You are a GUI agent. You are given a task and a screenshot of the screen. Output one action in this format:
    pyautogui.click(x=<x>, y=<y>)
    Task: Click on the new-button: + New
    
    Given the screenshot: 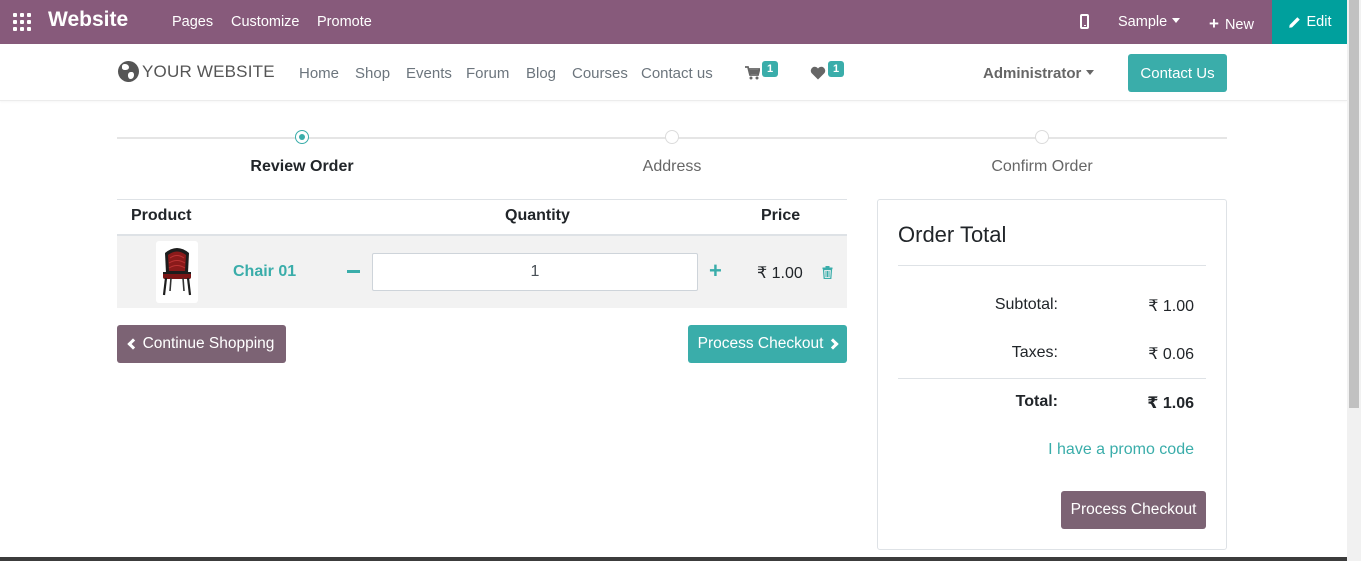 What is the action you would take?
    pyautogui.click(x=1231, y=24)
    